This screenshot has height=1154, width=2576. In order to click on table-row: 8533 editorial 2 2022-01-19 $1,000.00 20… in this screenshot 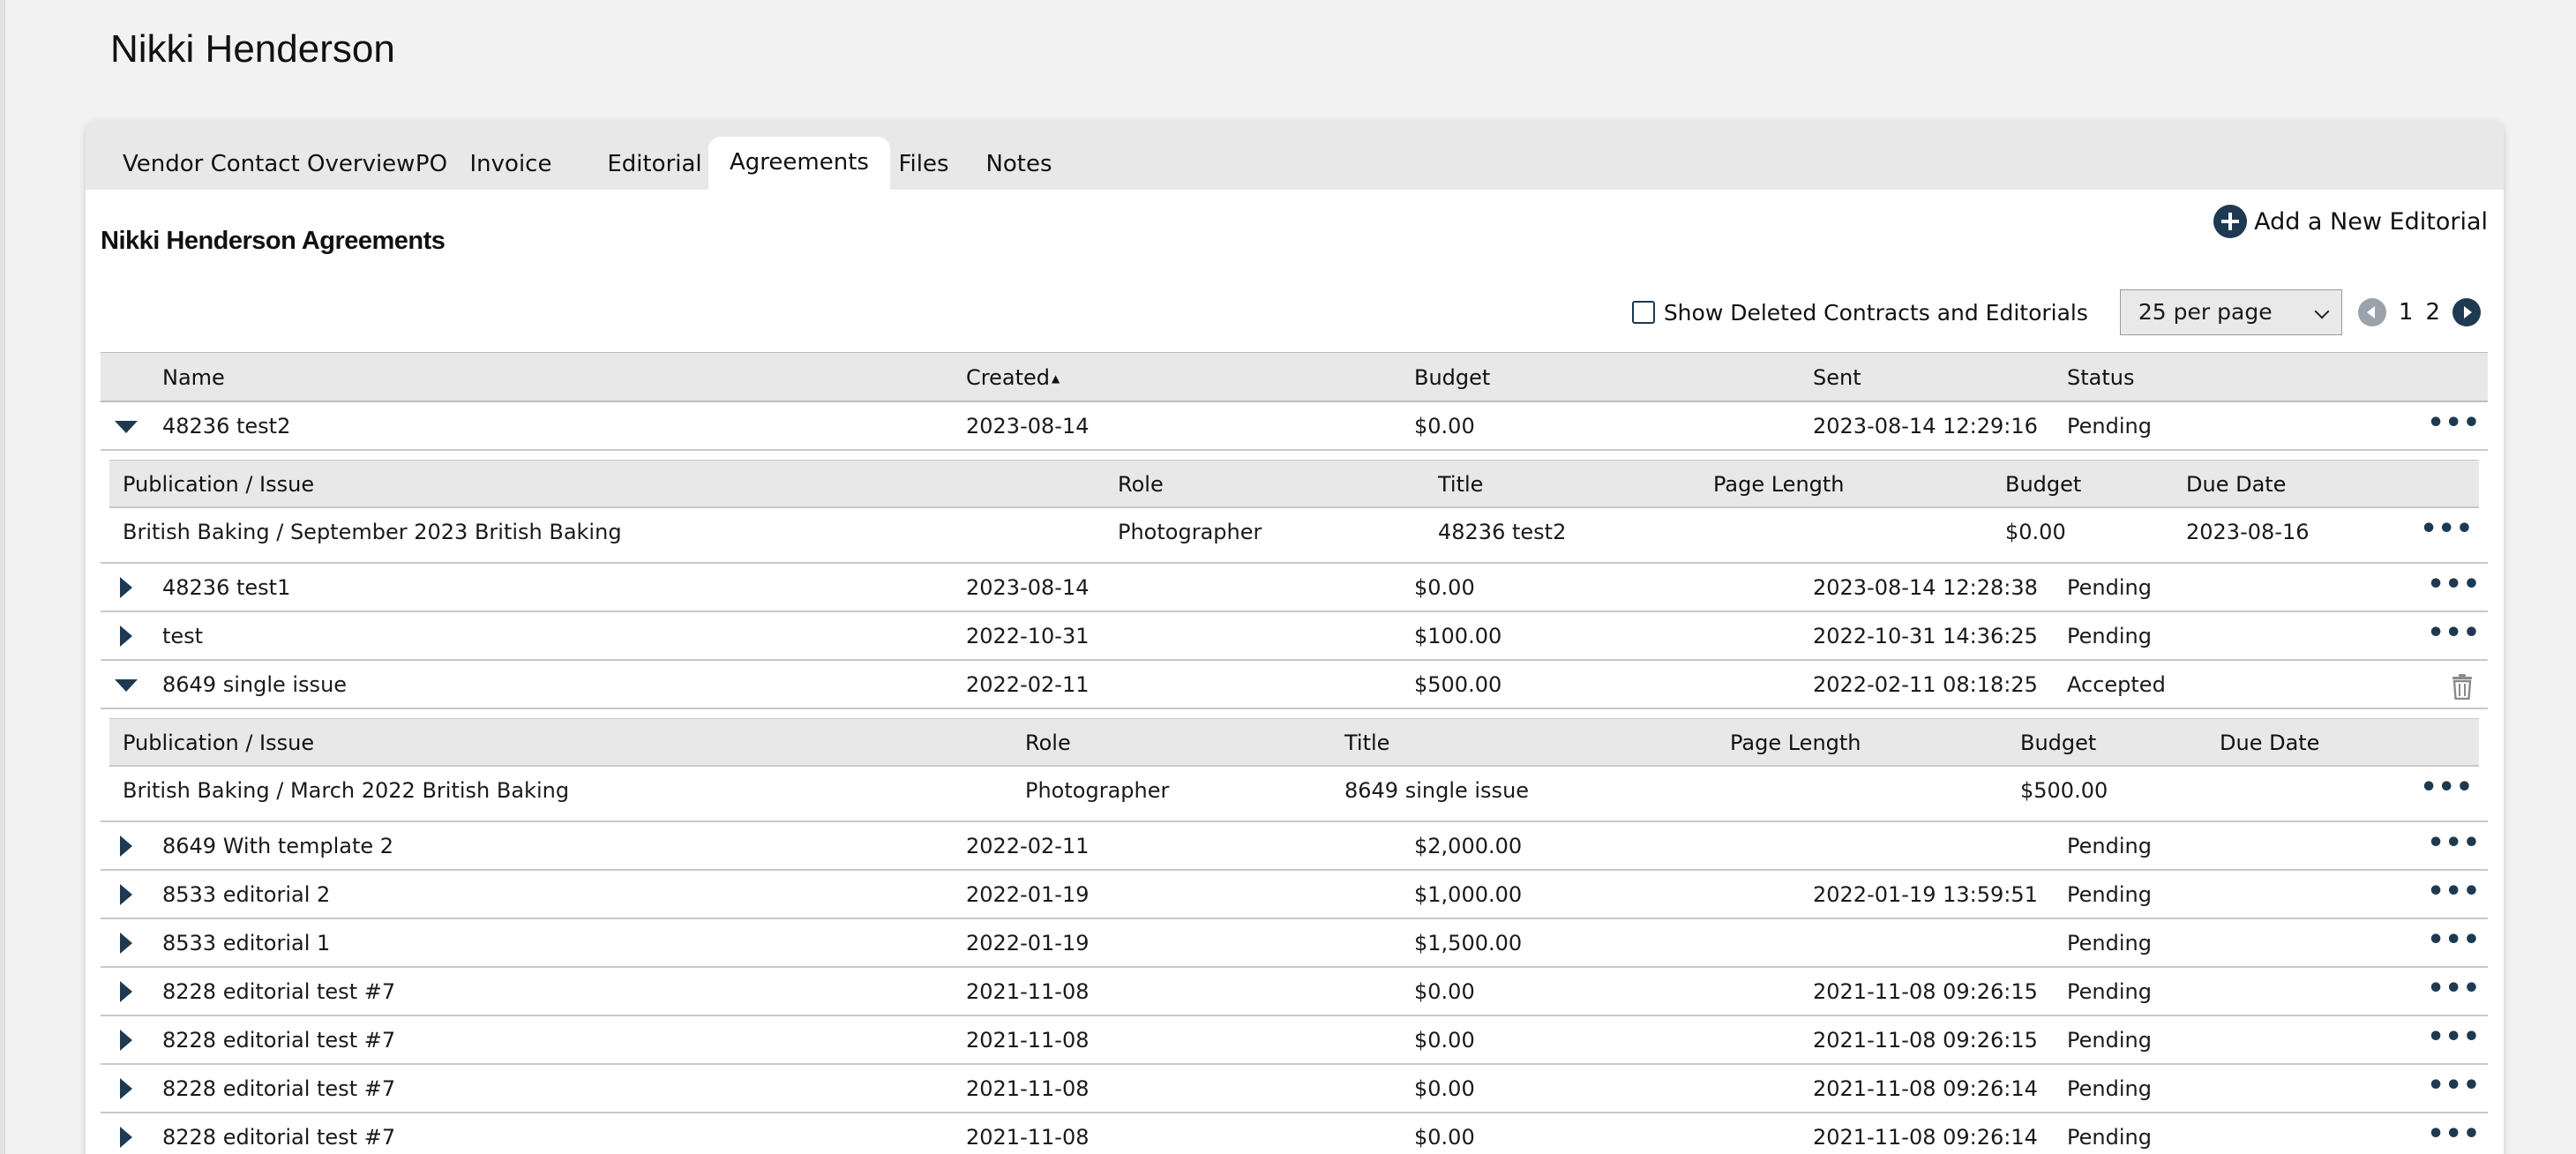, I will do `click(1295, 895)`.